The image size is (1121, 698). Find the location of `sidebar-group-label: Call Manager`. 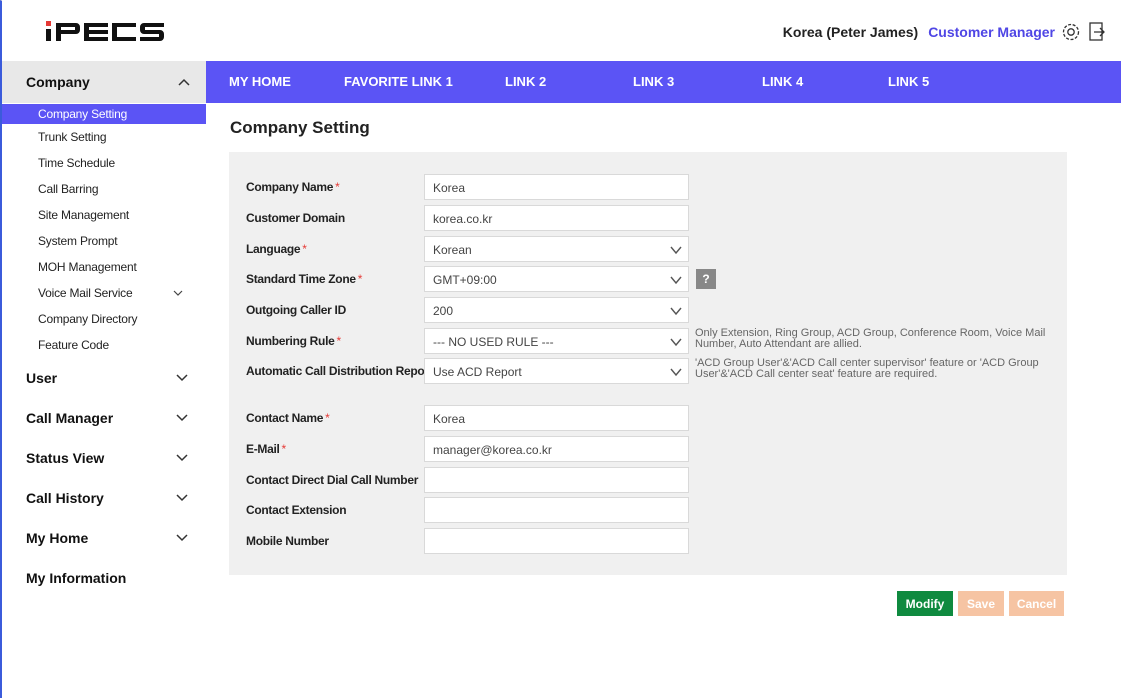

sidebar-group-label: Call Manager is located at coordinates (70, 418).